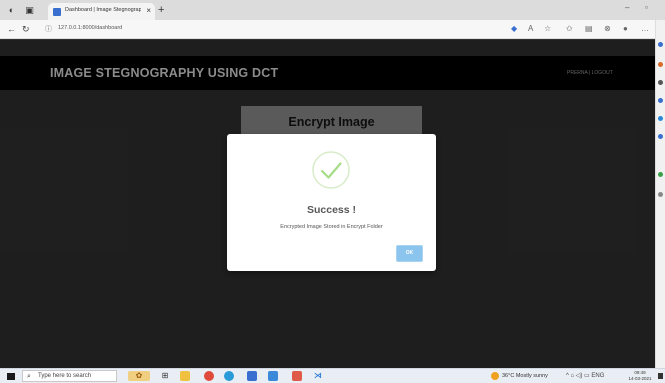 Image resolution: width=665 pixels, height=383 pixels. What do you see at coordinates (57, 12) in the screenshot?
I see `tab-favicon-icon` at bounding box center [57, 12].